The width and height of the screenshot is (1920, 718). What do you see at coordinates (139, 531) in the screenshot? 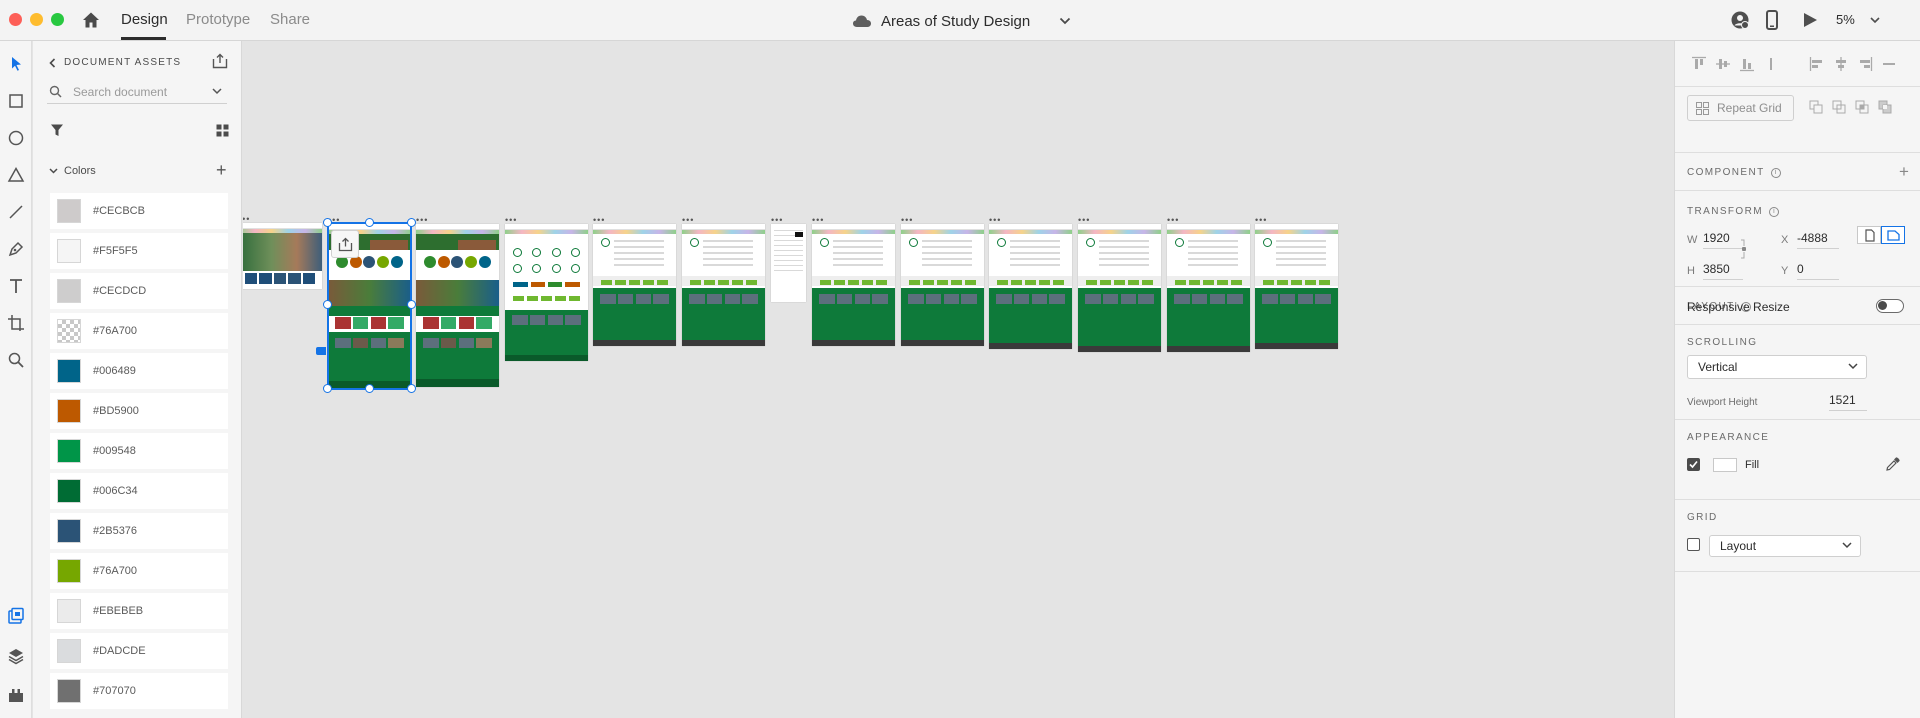
I see `color-swatch-item: #2B5376` at bounding box center [139, 531].